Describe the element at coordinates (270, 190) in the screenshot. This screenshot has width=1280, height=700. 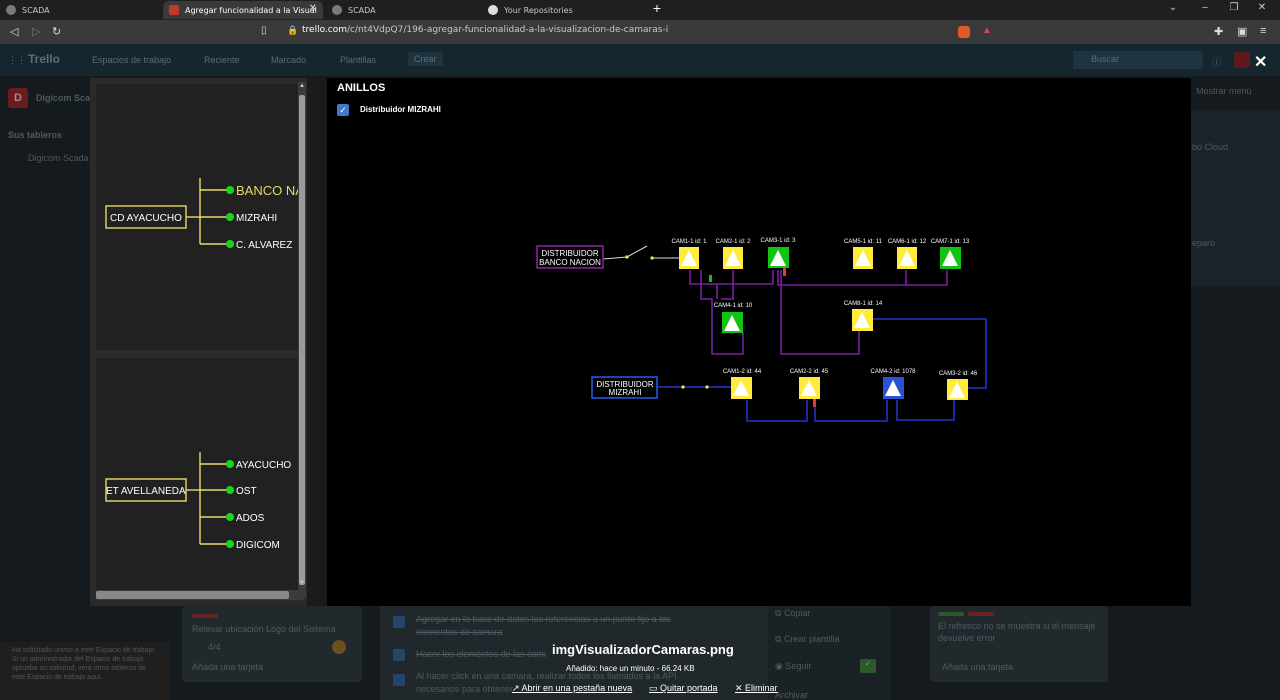
I see `tree-leaf-label: BANCO NA` at that location.